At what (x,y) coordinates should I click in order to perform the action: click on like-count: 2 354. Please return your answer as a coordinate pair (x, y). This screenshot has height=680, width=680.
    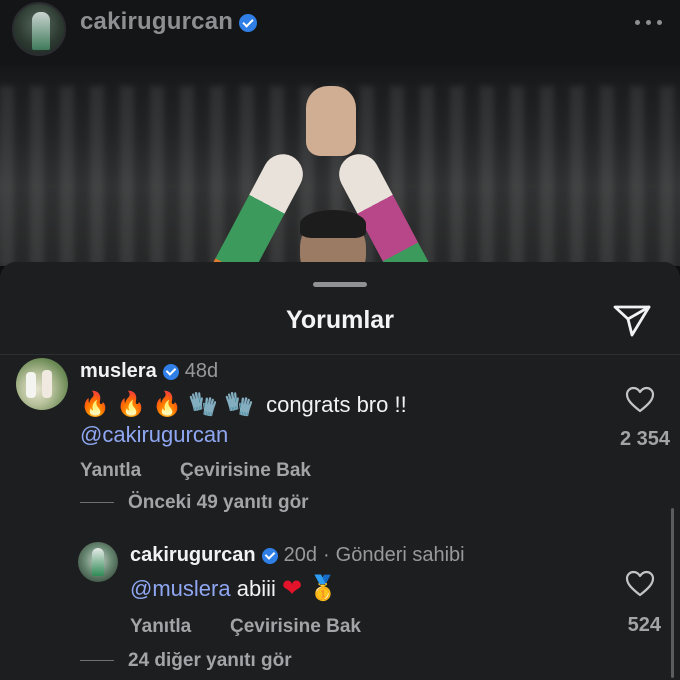
    Looking at the image, I should click on (644, 439).